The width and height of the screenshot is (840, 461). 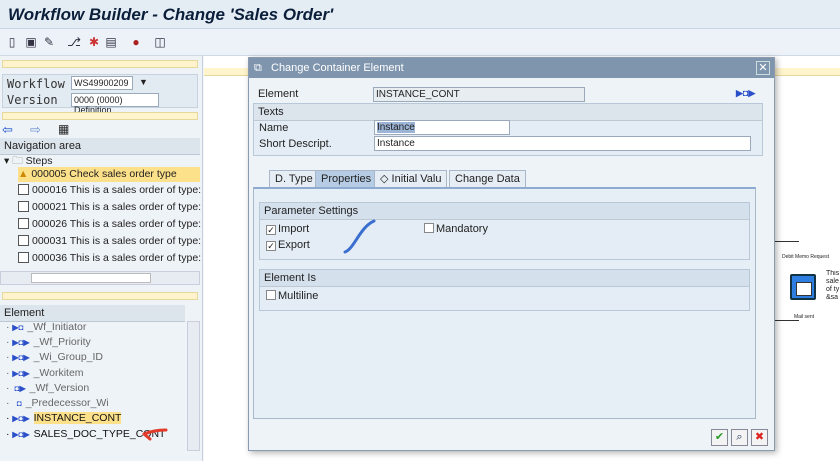 I want to click on import-checkbox: ✓ Import, so click(x=287, y=229).